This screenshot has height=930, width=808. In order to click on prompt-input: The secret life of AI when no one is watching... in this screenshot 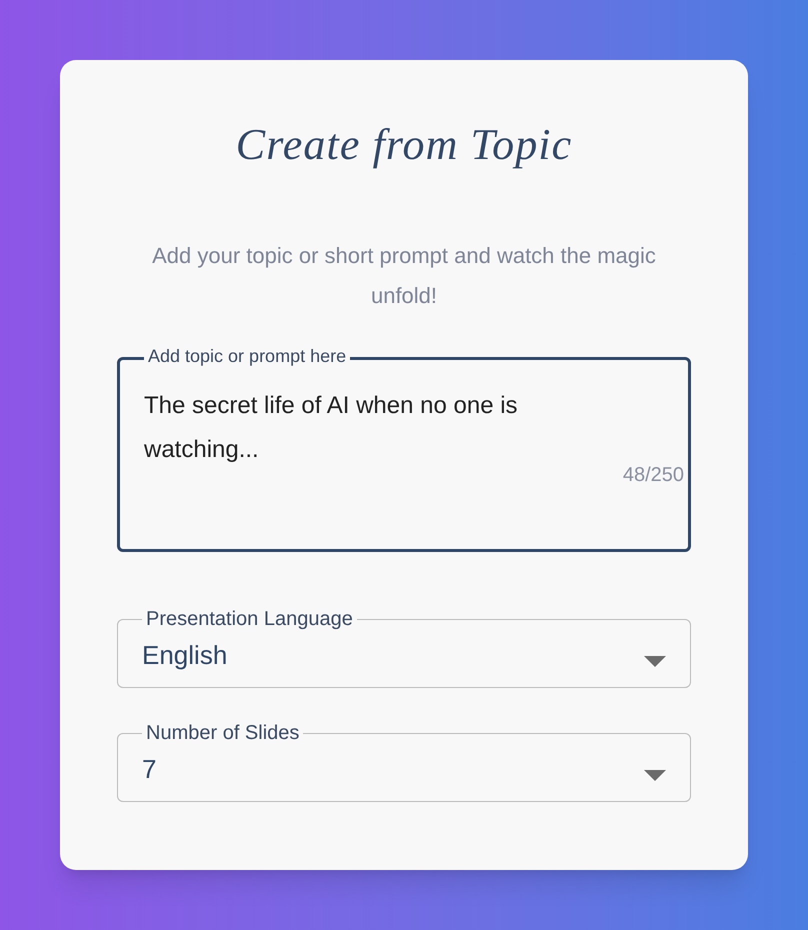, I will do `click(374, 434)`.